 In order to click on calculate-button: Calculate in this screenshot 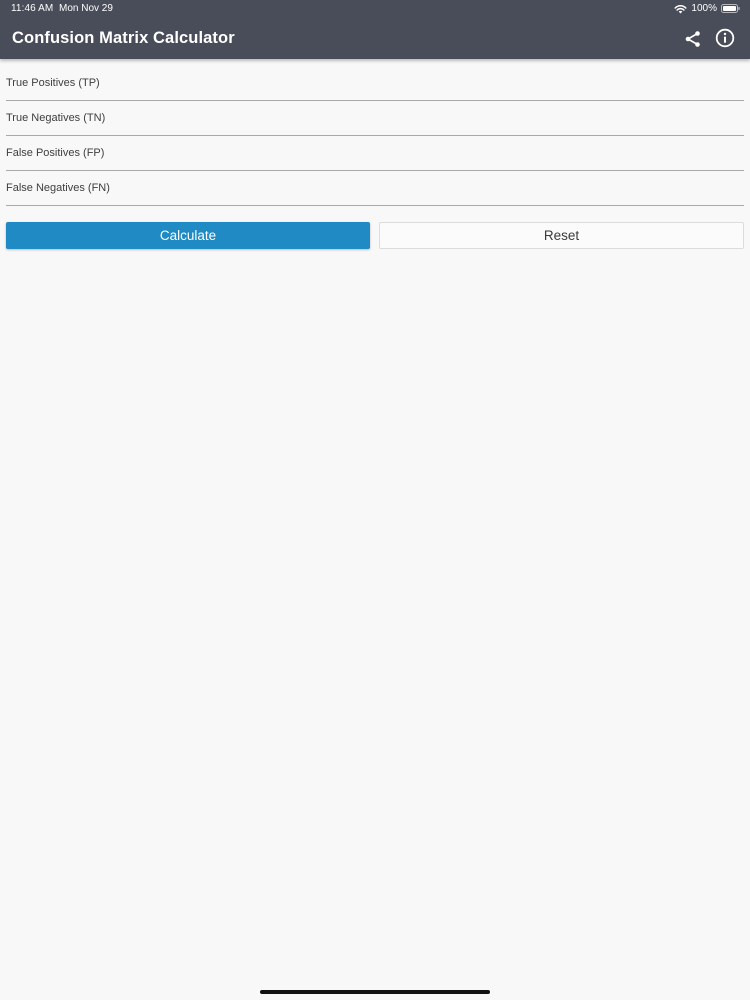, I will do `click(188, 235)`.